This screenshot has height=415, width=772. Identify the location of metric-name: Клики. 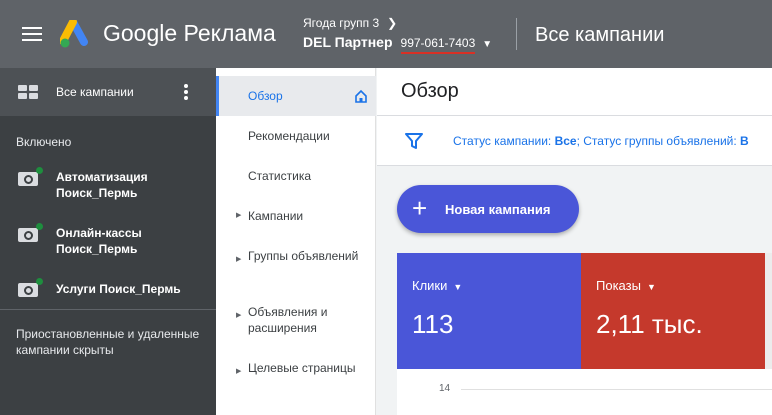
(430, 285).